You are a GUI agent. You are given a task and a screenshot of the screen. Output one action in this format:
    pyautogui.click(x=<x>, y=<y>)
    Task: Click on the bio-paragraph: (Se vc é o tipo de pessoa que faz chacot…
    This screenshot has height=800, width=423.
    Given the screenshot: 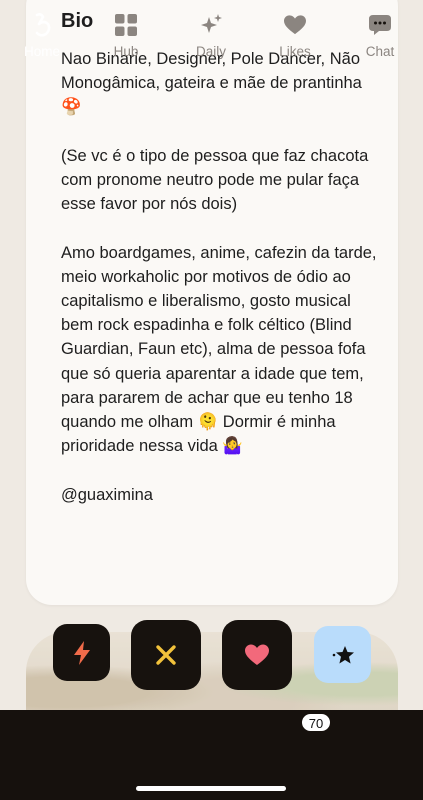 What is the action you would take?
    pyautogui.click(x=215, y=180)
    